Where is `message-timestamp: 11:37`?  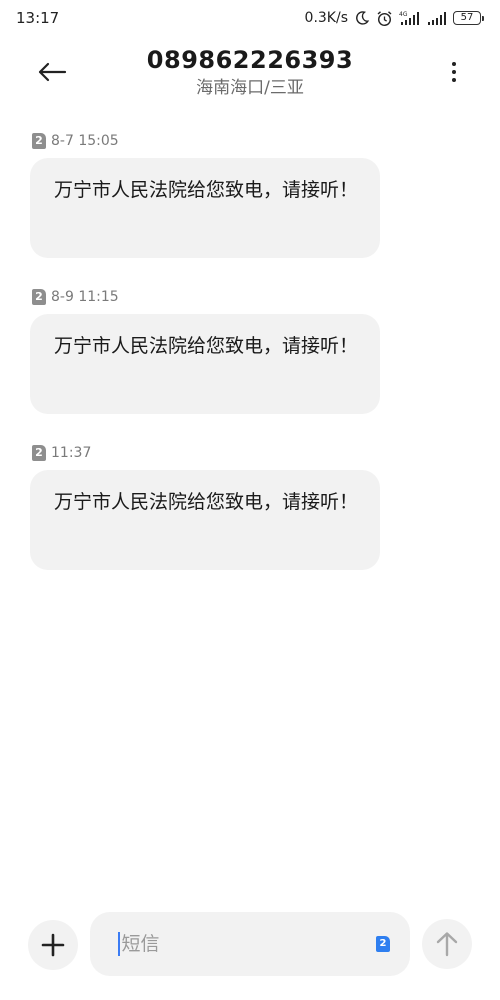 message-timestamp: 11:37 is located at coordinates (71, 453).